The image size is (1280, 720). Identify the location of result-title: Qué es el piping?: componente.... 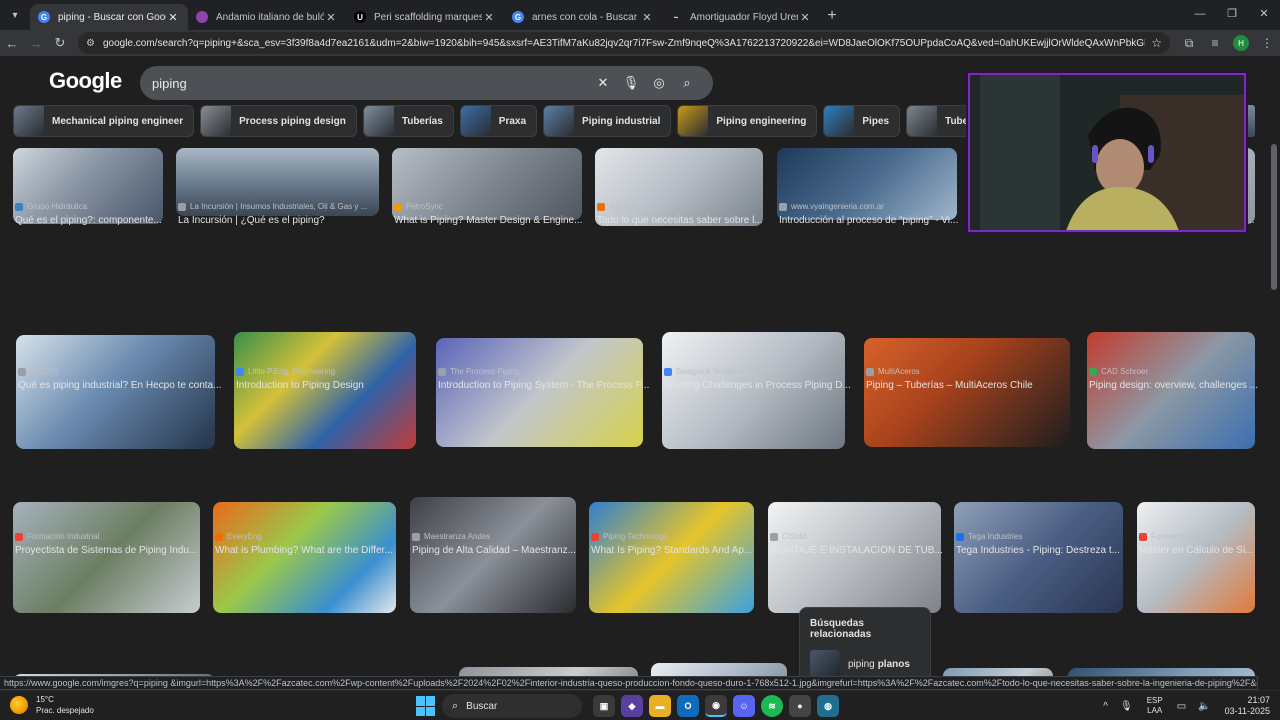
(93, 220).